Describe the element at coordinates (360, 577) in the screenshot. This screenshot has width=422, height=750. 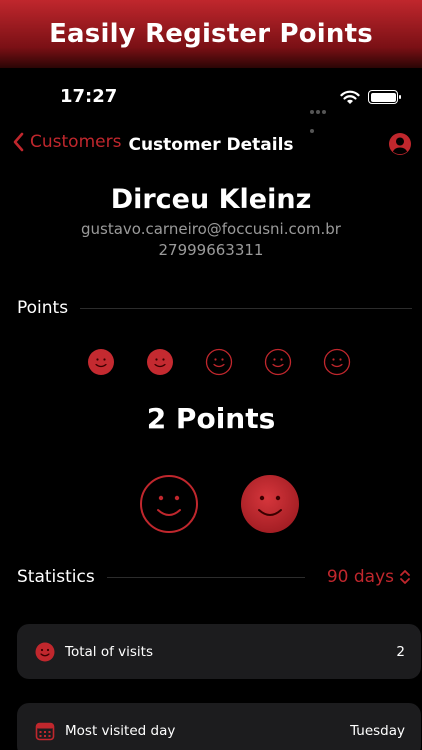
I see `range-label: 90 days` at that location.